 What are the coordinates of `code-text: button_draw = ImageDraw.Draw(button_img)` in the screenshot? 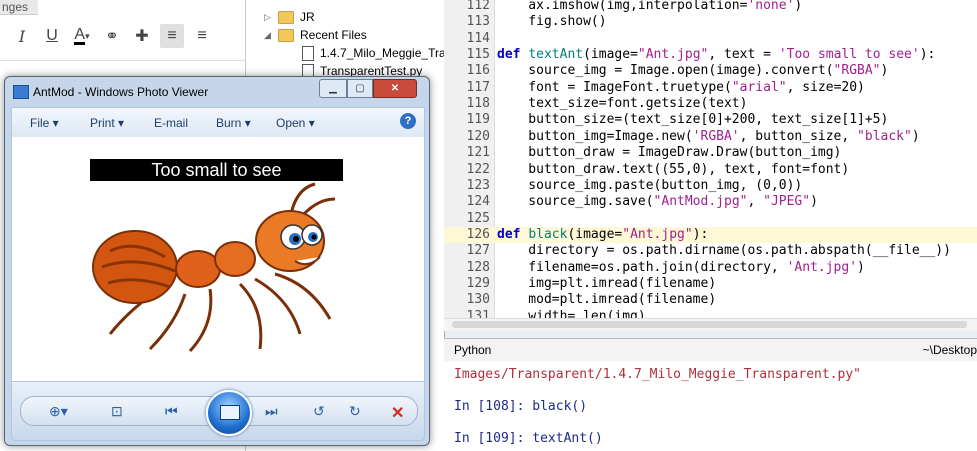 It's located at (669, 153).